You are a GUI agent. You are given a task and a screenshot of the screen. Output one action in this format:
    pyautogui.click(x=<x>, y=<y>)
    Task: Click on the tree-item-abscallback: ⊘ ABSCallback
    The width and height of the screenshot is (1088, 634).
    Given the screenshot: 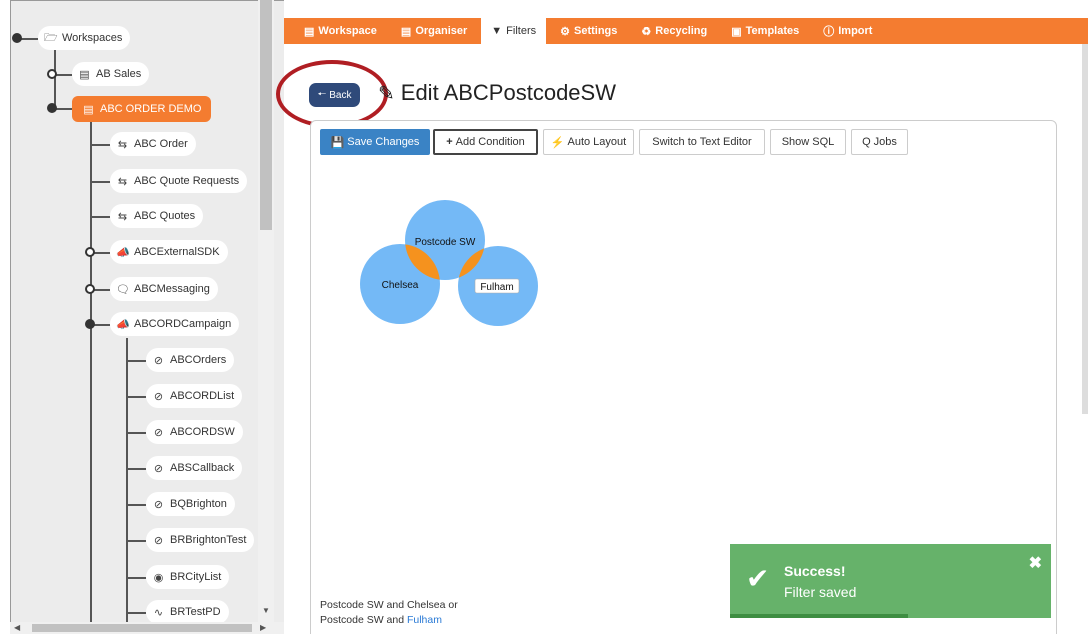 What is the action you would take?
    pyautogui.click(x=194, y=468)
    